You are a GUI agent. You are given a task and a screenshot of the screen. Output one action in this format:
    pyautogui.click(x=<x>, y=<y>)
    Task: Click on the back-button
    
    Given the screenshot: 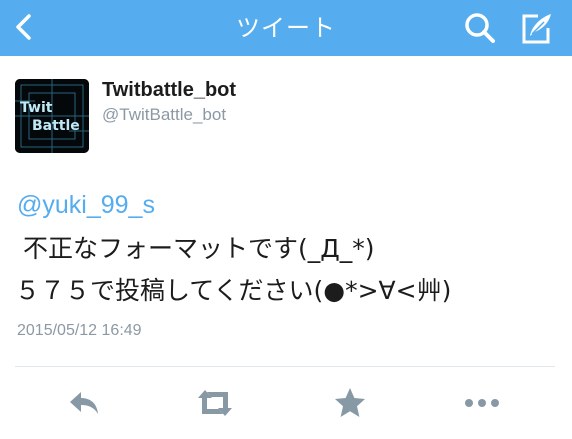 What is the action you would take?
    pyautogui.click(x=25, y=27)
    